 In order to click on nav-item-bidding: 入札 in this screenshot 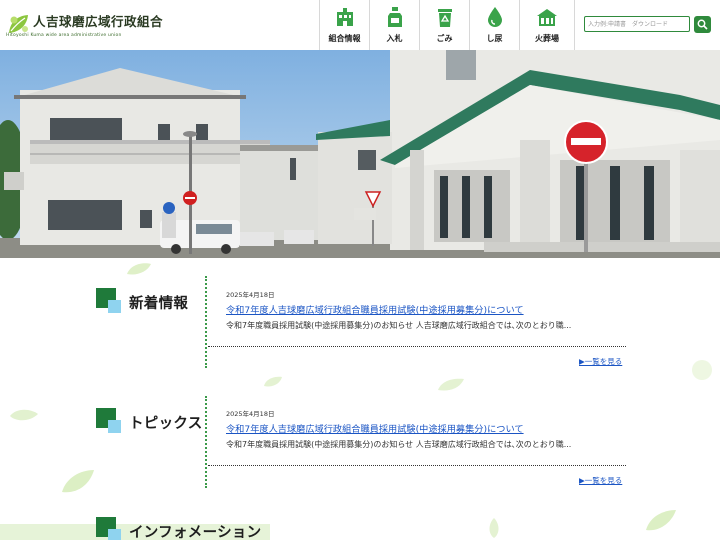, I will do `click(394, 25)`.